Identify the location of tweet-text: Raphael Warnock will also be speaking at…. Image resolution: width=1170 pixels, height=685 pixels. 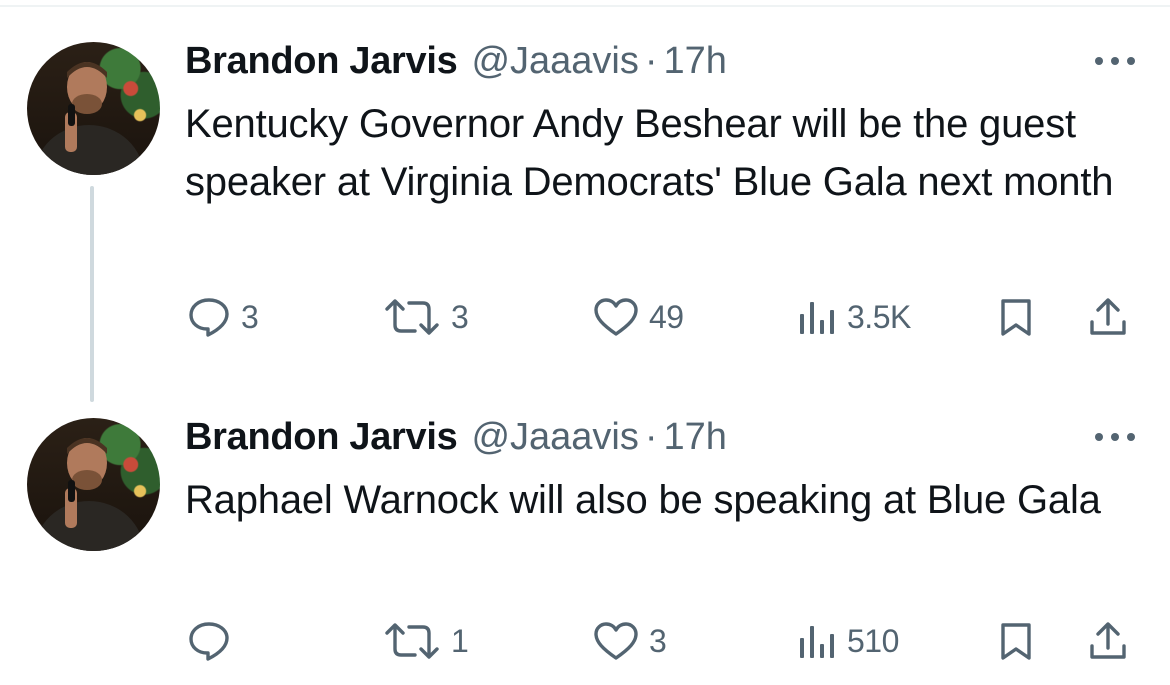
(643, 500).